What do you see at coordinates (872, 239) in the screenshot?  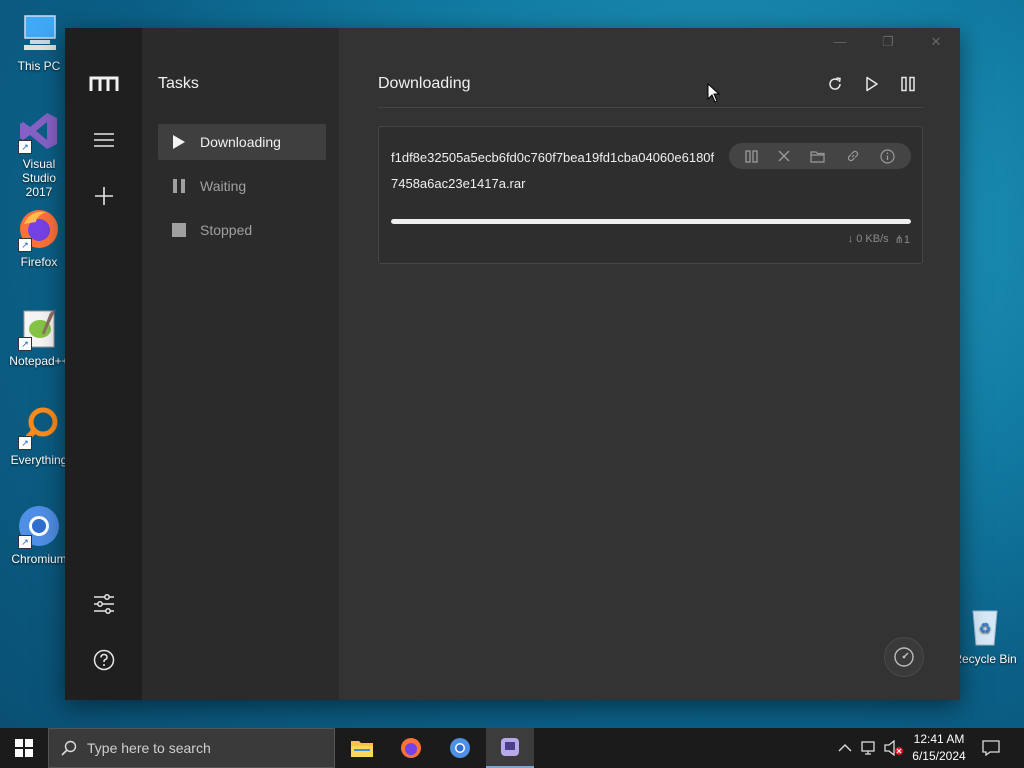 I see `download-speed-value: 0 KB/s` at bounding box center [872, 239].